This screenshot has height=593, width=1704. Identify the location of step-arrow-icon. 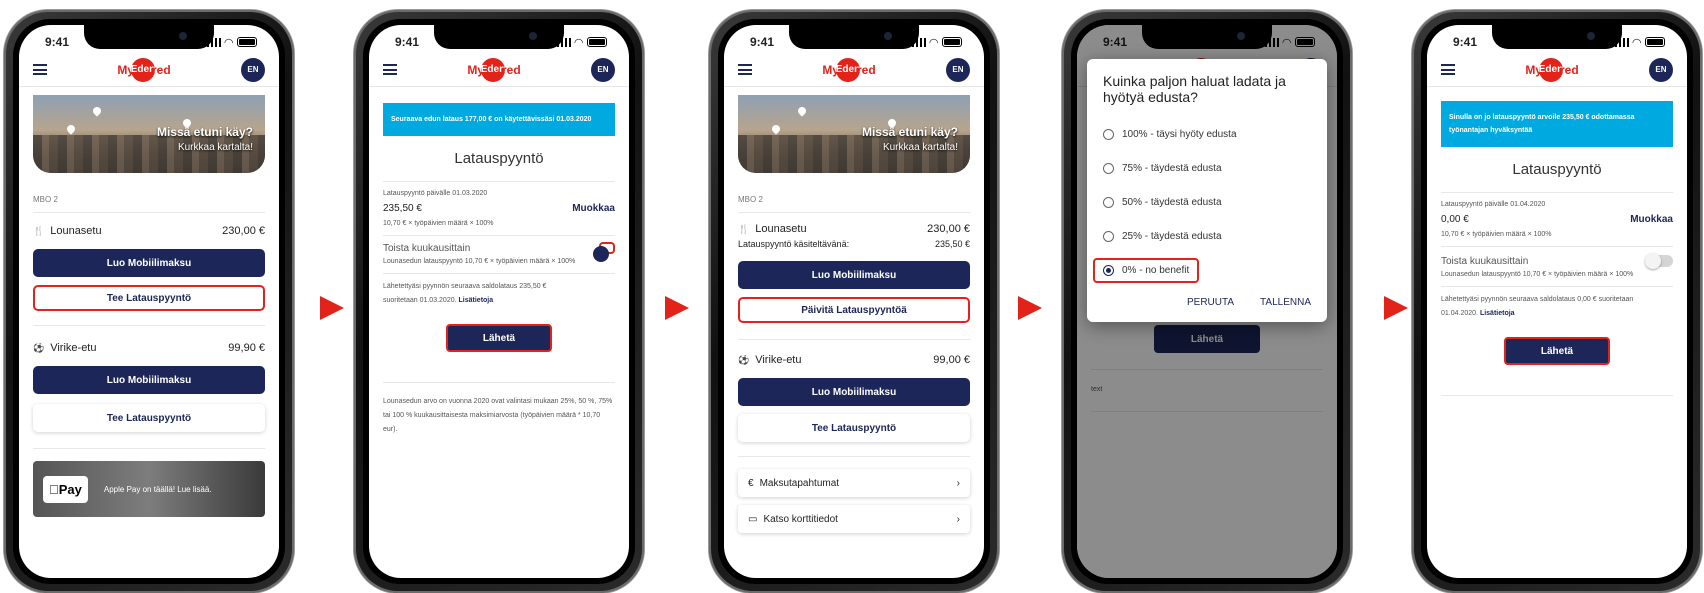
(1030, 308).